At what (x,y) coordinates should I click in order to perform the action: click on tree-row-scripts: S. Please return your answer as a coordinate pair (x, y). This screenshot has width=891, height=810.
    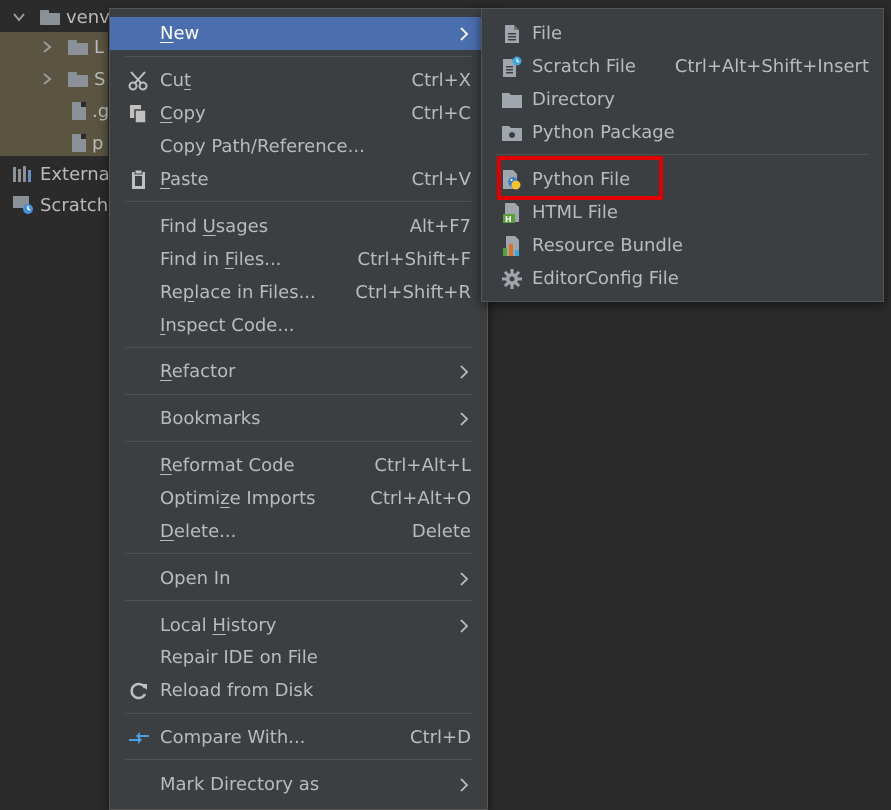
    Looking at the image, I should click on (72, 79).